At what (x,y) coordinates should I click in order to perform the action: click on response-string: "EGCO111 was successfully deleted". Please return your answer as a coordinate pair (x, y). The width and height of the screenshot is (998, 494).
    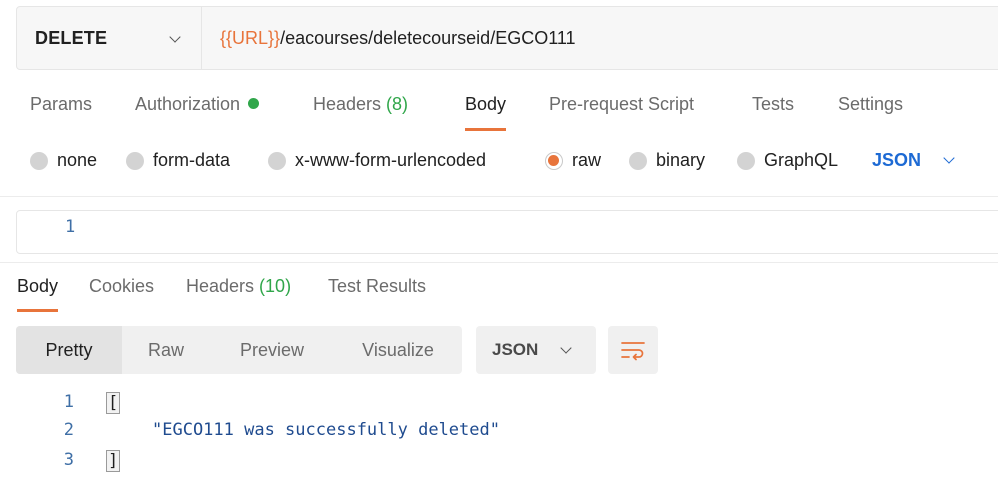
    Looking at the image, I should click on (326, 430).